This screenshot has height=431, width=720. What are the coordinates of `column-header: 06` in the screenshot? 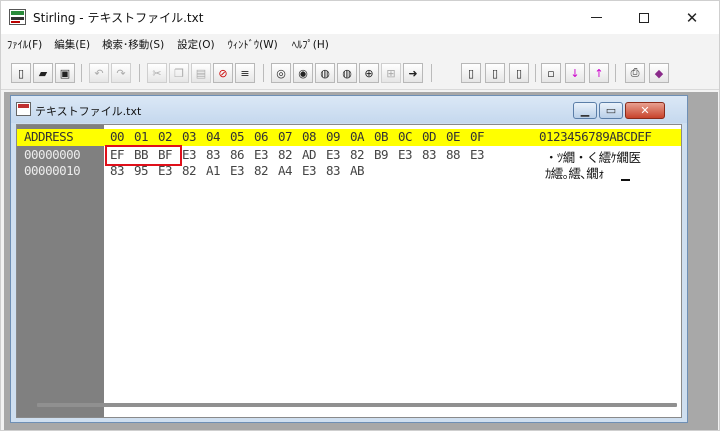 It's located at (261, 136).